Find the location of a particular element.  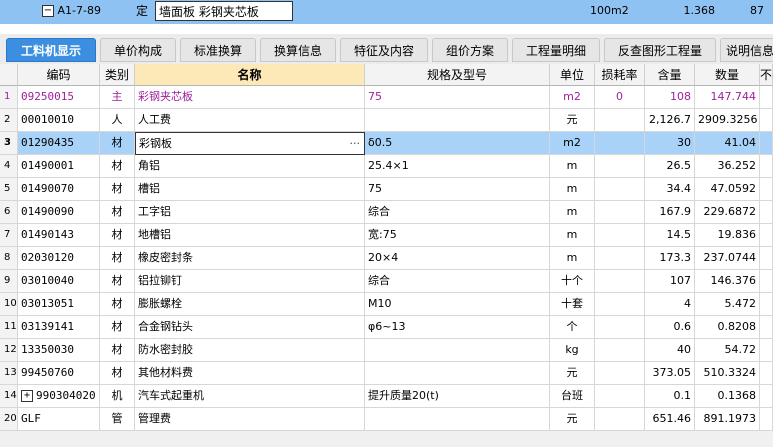

header-unit: 单位 is located at coordinates (572, 75).